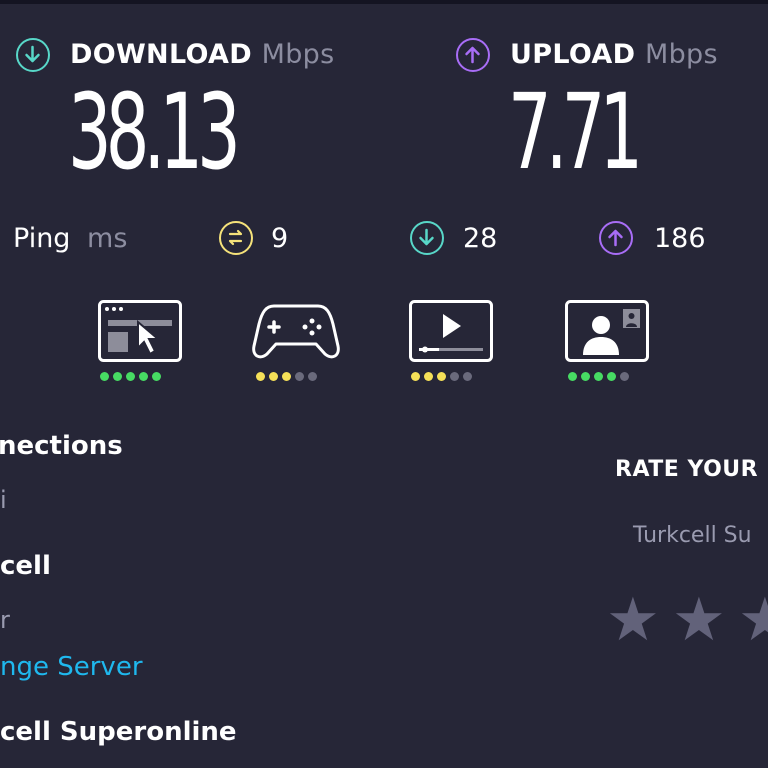 This screenshot has height=768, width=768. I want to click on download-value: 38.13, so click(154, 132).